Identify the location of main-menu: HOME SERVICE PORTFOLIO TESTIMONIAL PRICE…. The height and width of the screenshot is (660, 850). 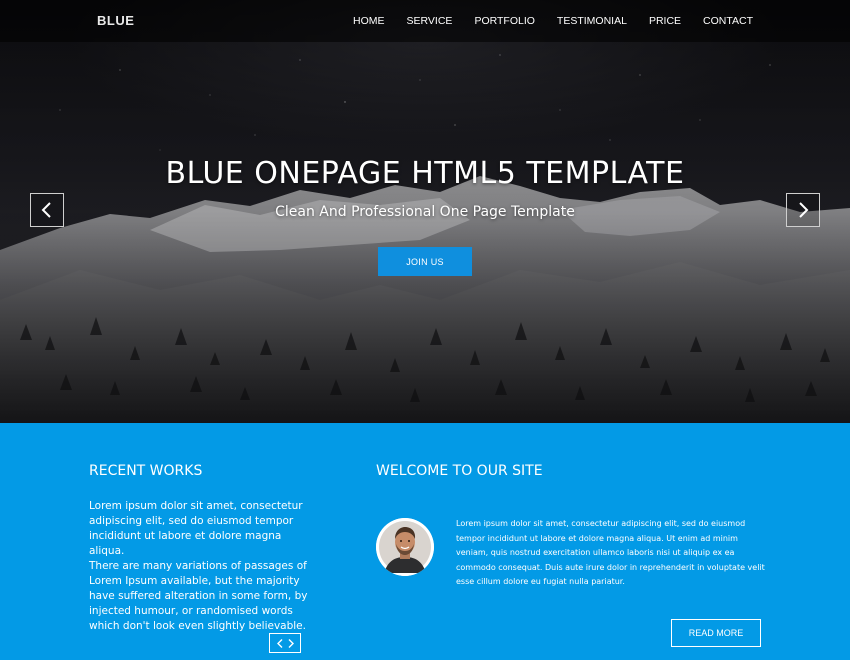
(542, 21).